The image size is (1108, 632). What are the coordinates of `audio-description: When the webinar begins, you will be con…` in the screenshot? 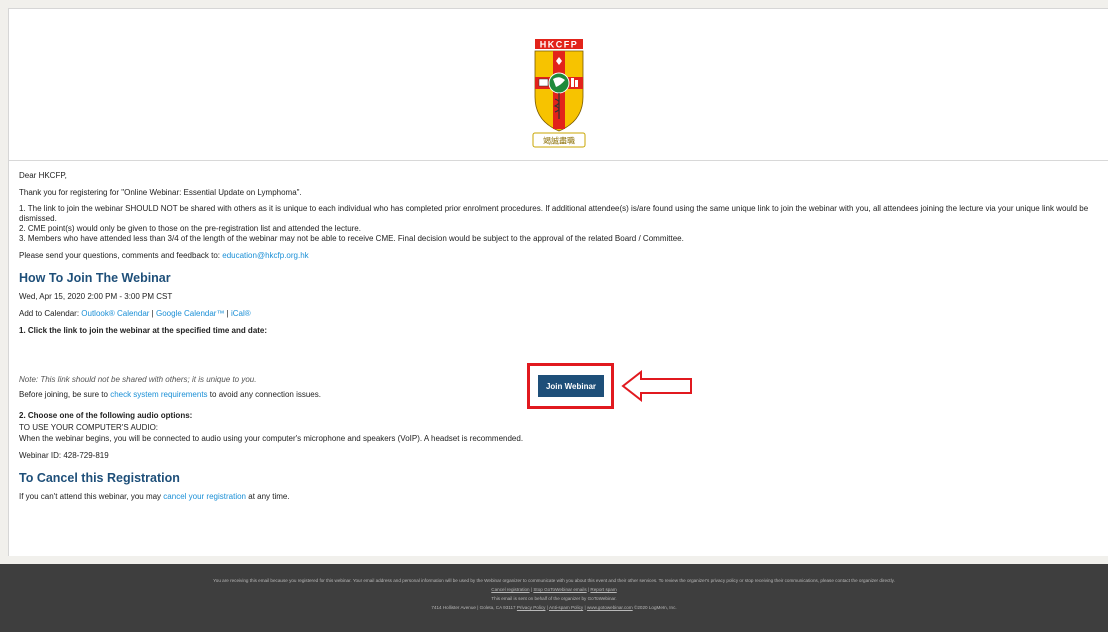 It's located at (271, 438).